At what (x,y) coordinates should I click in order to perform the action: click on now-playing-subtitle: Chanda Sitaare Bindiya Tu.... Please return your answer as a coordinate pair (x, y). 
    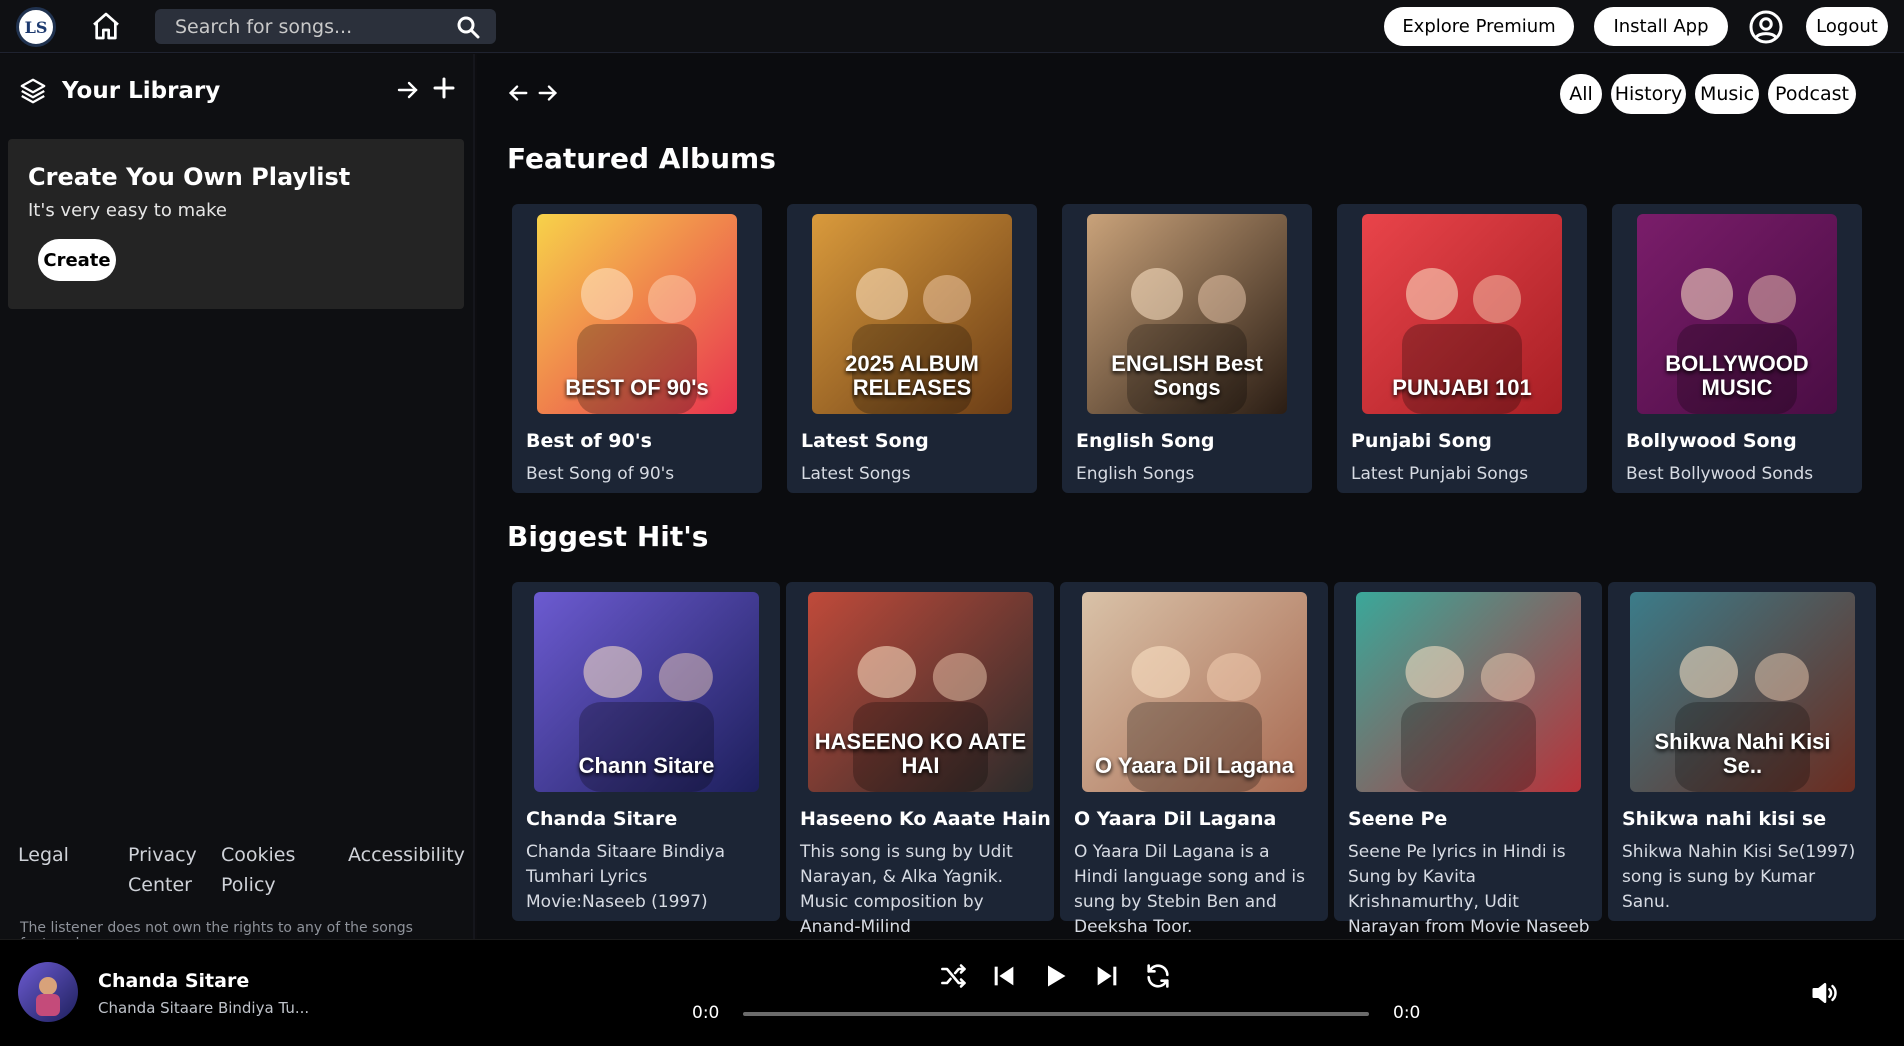
    Looking at the image, I should click on (204, 1008).